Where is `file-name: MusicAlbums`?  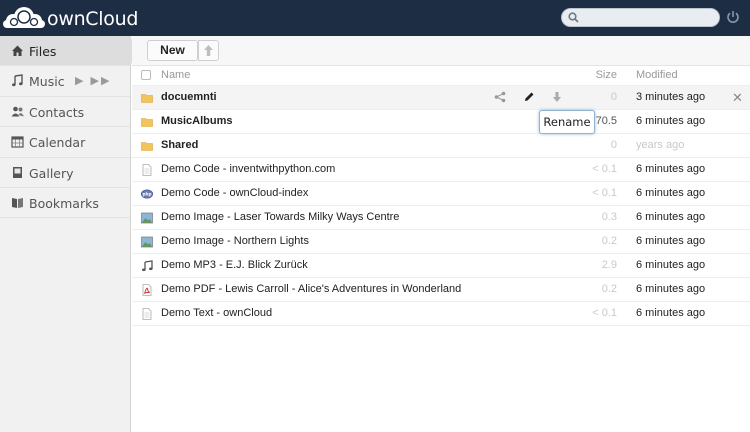
file-name: MusicAlbums is located at coordinates (197, 121).